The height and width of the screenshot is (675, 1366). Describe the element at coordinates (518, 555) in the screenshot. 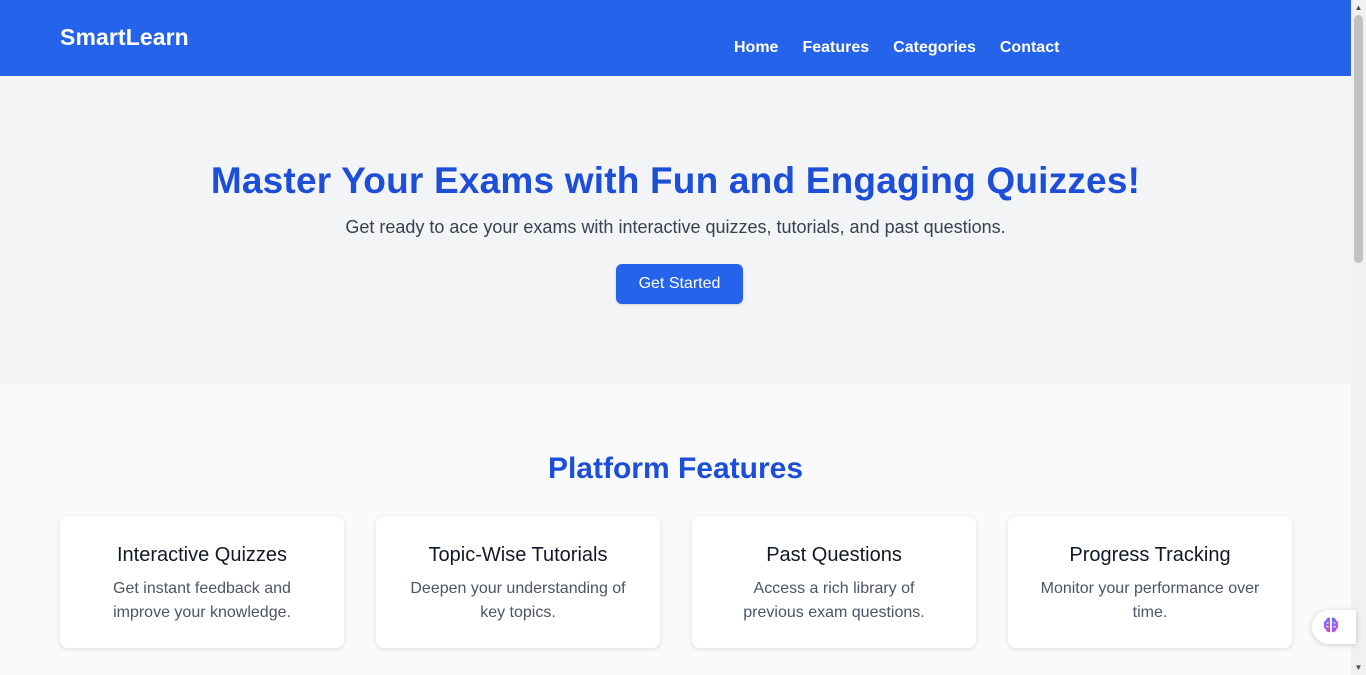

I see `feature-card-title: Topic-Wise Tutorials` at that location.